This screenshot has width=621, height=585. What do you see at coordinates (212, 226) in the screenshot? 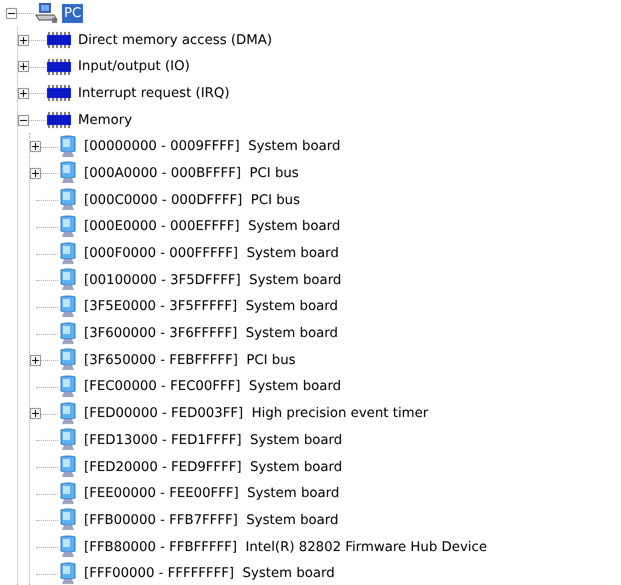
I see `tree-item: [000E0000 - 000EFFFF] System board` at bounding box center [212, 226].